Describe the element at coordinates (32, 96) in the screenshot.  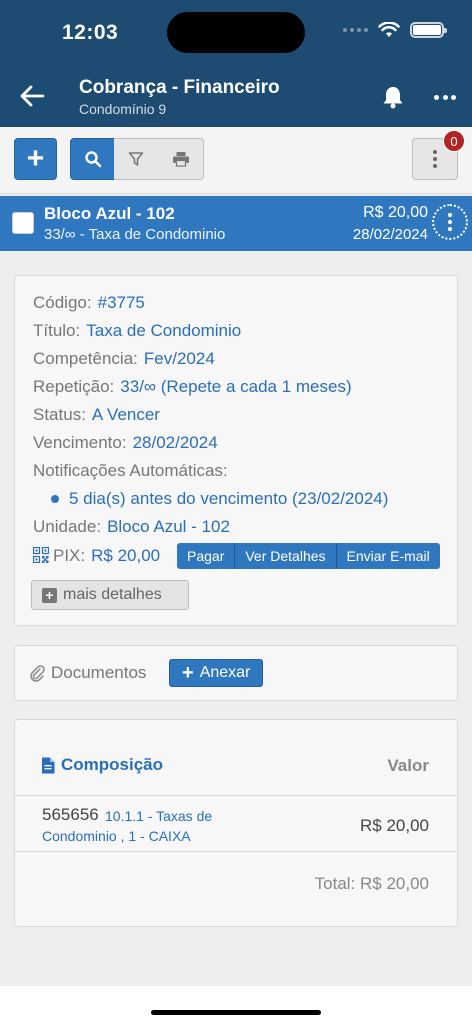
I see `back-arrow-icon` at that location.